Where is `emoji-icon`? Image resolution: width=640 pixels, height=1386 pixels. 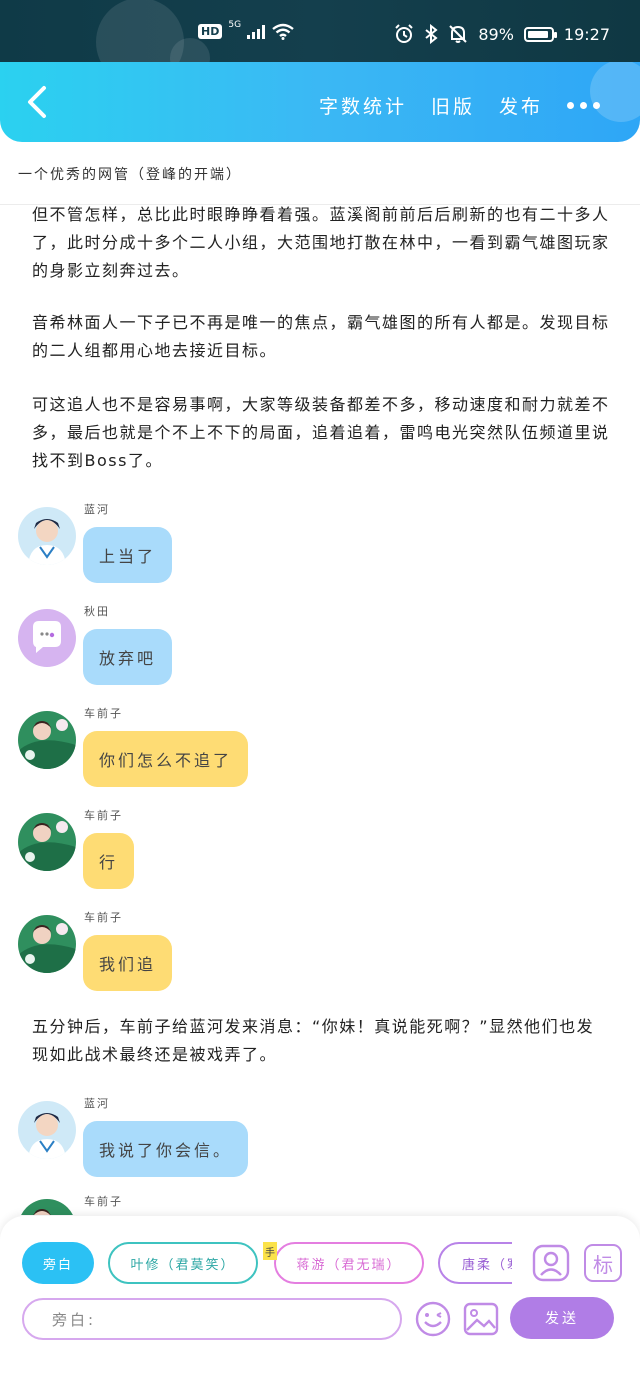 emoji-icon is located at coordinates (433, 1319).